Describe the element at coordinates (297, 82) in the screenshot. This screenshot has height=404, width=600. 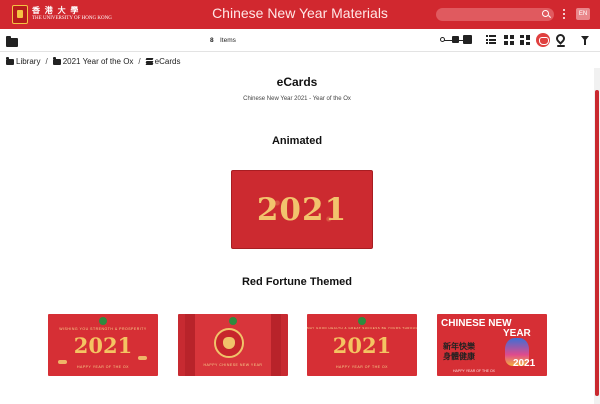
I see `page-title: eCards` at that location.